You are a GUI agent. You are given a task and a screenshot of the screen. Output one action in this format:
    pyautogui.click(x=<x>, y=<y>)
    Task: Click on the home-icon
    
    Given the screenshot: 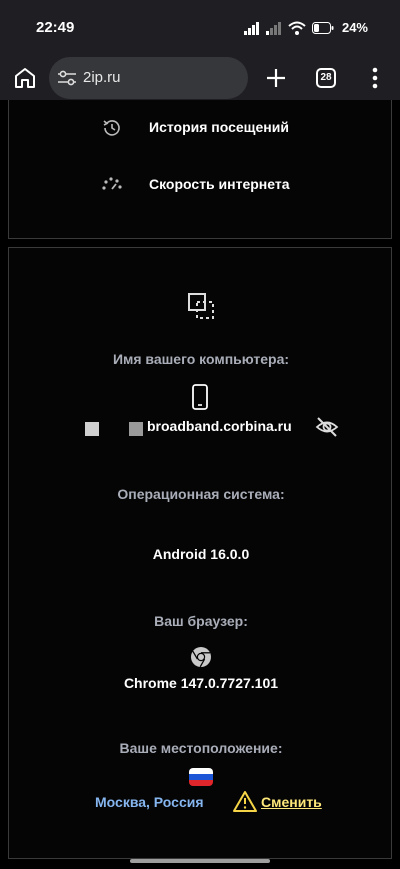 What is the action you would take?
    pyautogui.click(x=25, y=78)
    